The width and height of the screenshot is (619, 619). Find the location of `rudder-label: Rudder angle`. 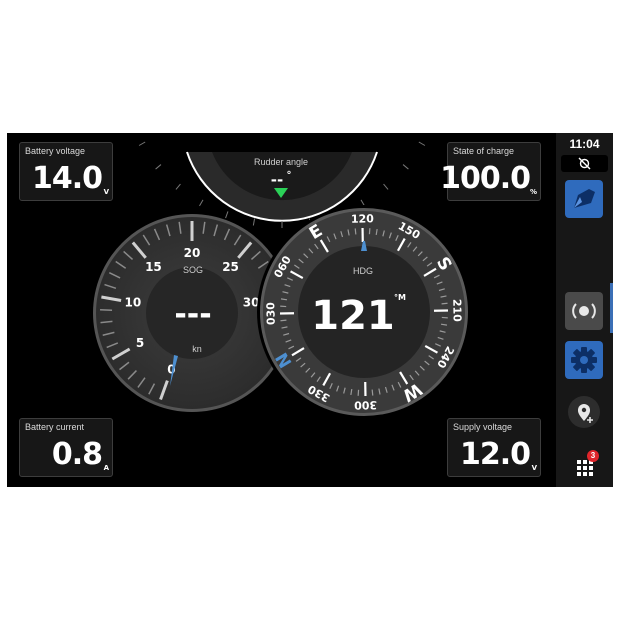

rudder-label: Rudder angle is located at coordinates (281, 162).